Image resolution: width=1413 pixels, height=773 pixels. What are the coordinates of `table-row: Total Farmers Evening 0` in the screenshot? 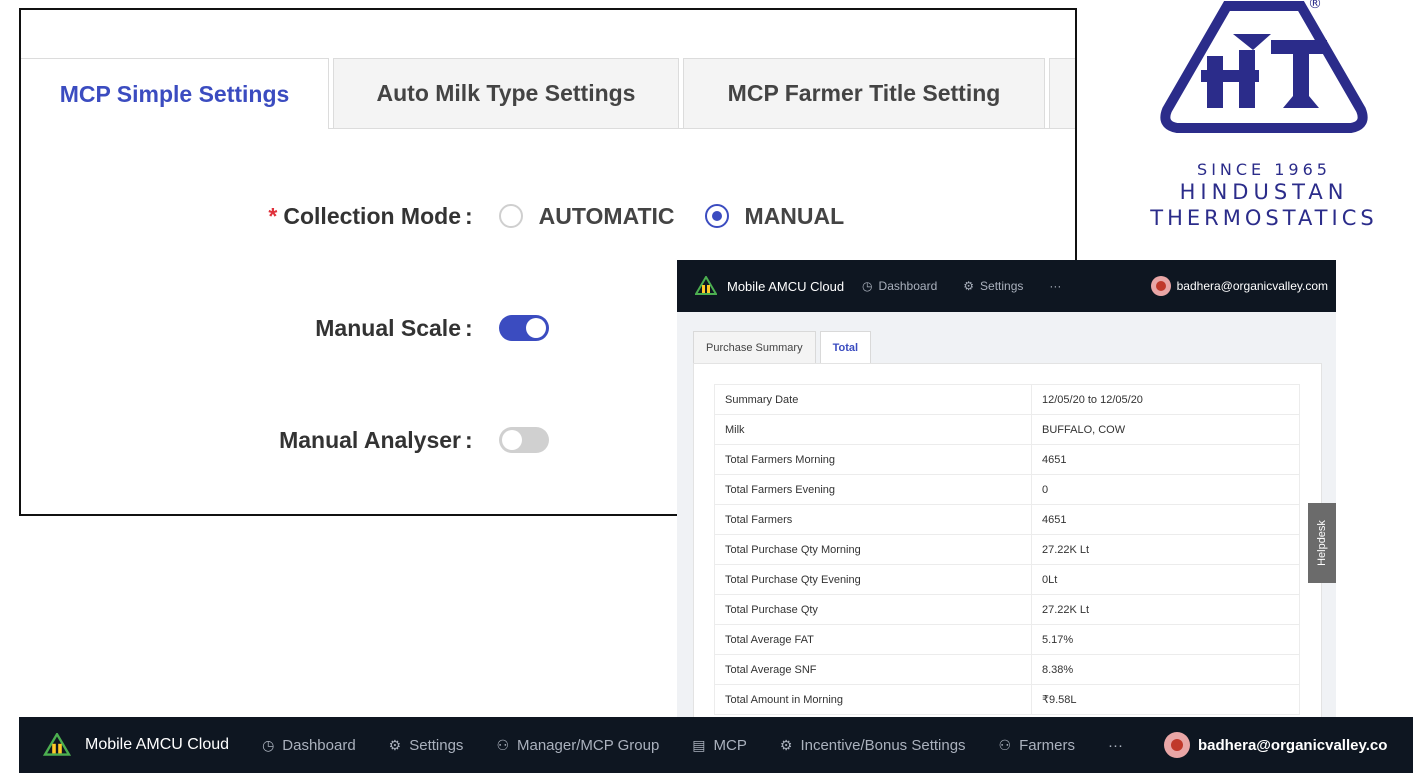 It's located at (1007, 489).